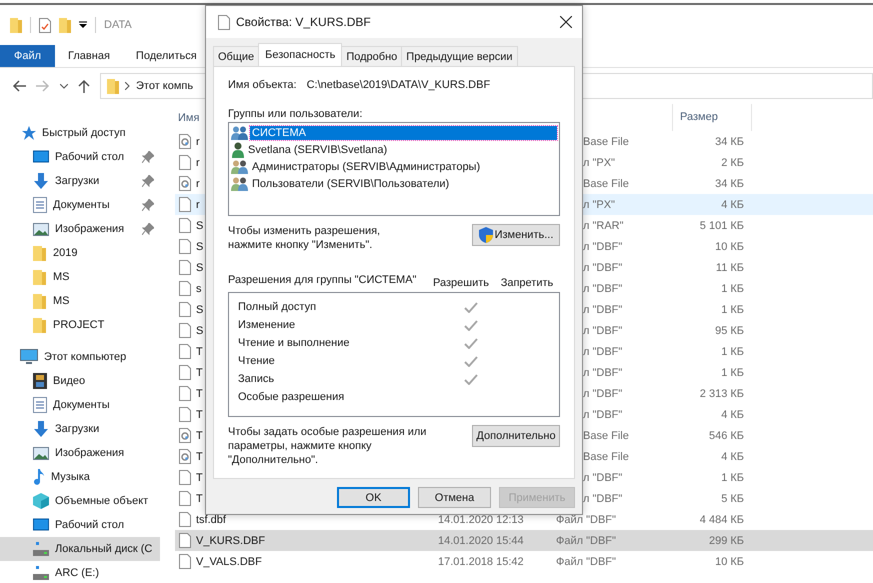 The height and width of the screenshot is (583, 873). I want to click on principal-name: Svetlana (SERVIB\Svetlana), so click(317, 149).